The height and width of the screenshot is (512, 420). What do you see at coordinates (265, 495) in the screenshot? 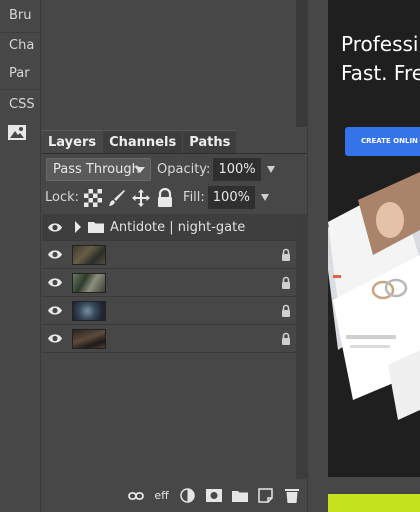
I see `new-layer-icon` at bounding box center [265, 495].